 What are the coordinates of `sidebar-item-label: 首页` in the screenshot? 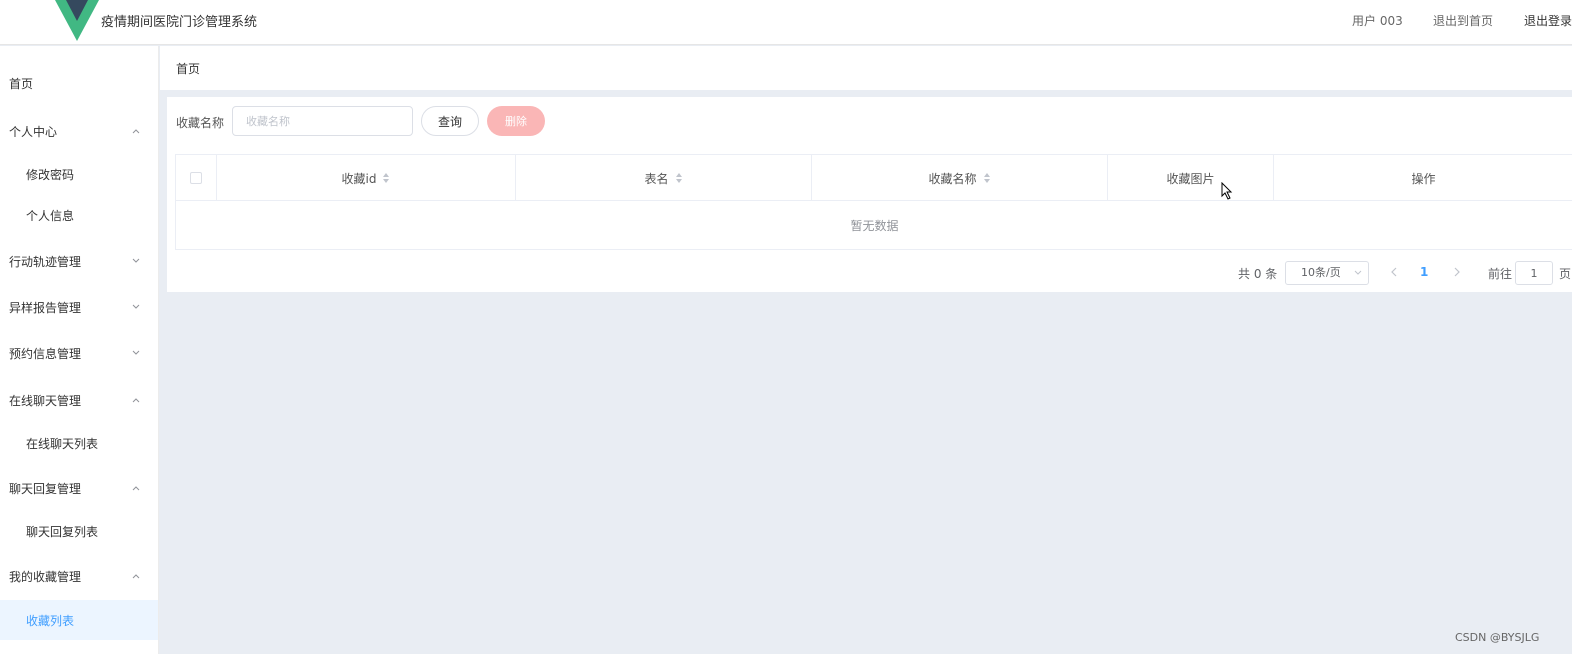 It's located at (21, 83).